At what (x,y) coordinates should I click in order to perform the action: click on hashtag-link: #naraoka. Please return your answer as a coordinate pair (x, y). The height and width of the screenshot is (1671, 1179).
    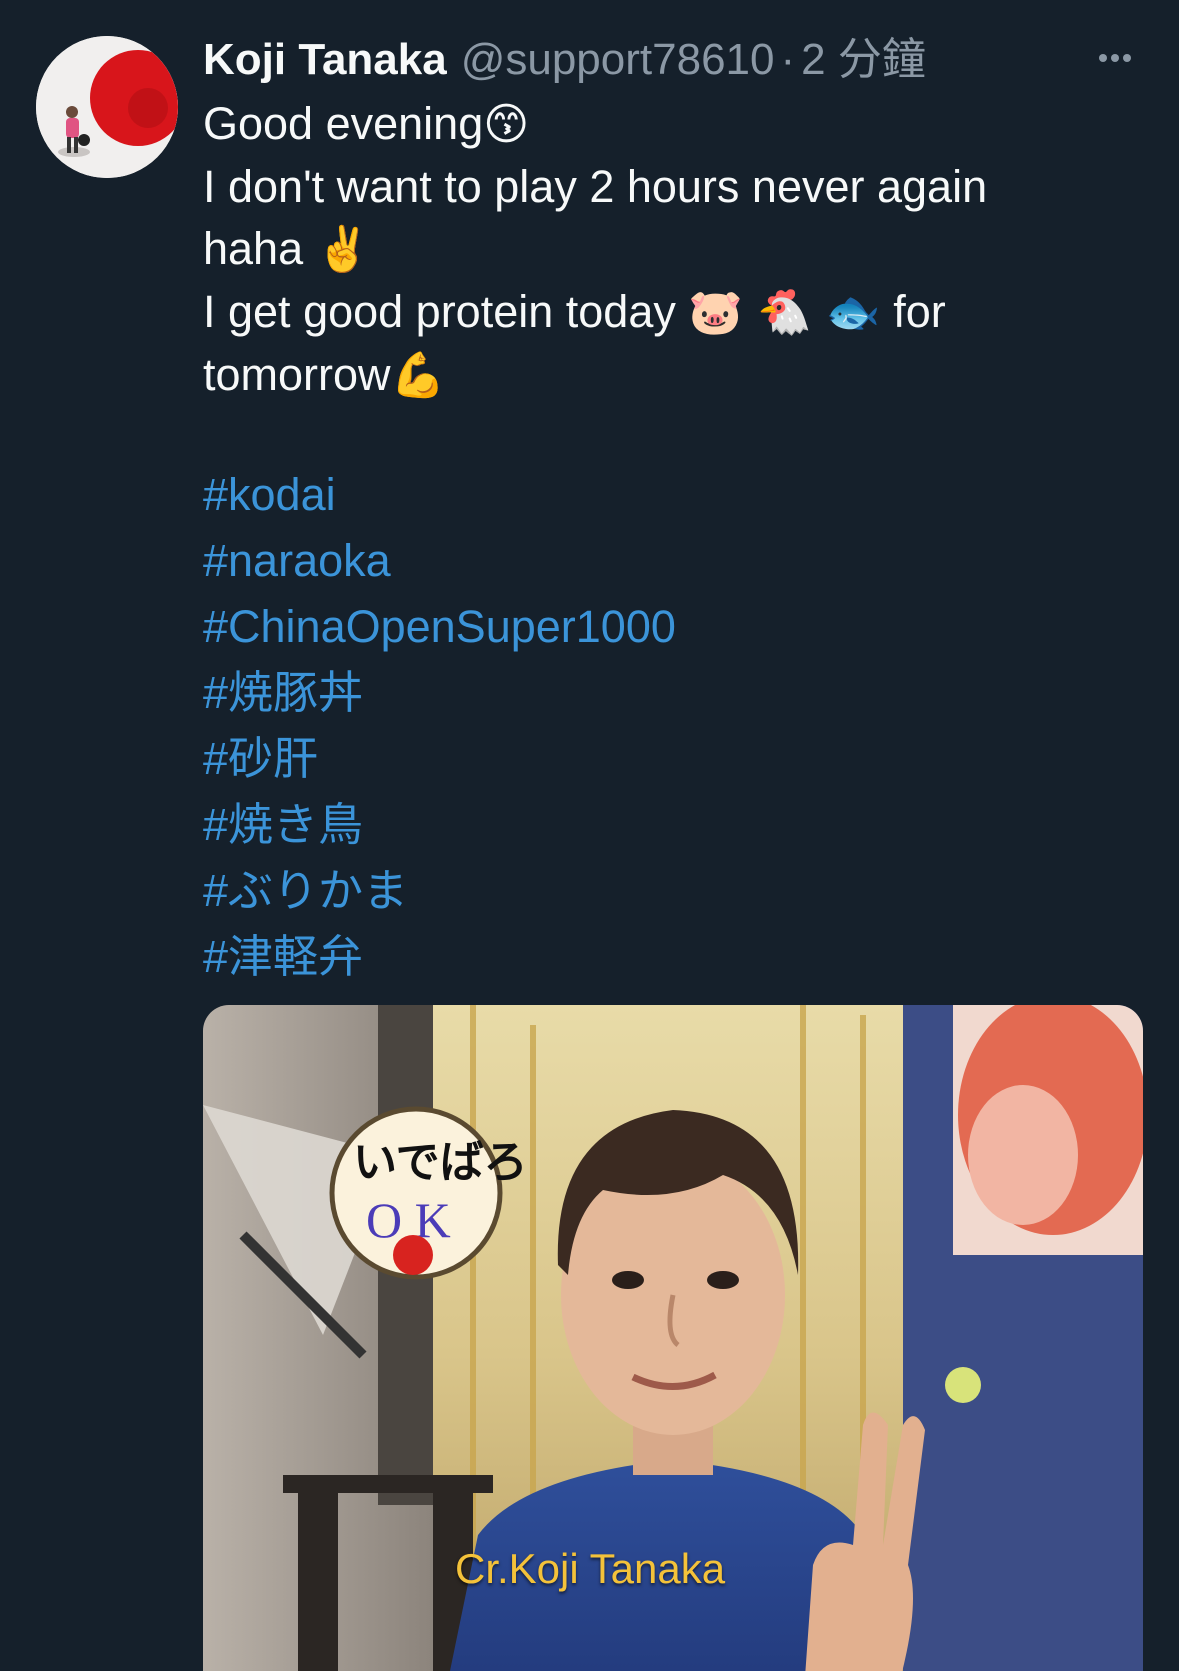
    Looking at the image, I should click on (439, 561).